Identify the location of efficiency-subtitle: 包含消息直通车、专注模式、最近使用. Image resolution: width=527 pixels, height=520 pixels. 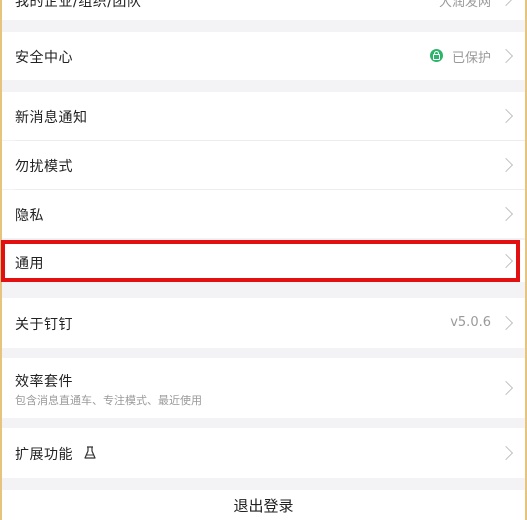
(108, 400).